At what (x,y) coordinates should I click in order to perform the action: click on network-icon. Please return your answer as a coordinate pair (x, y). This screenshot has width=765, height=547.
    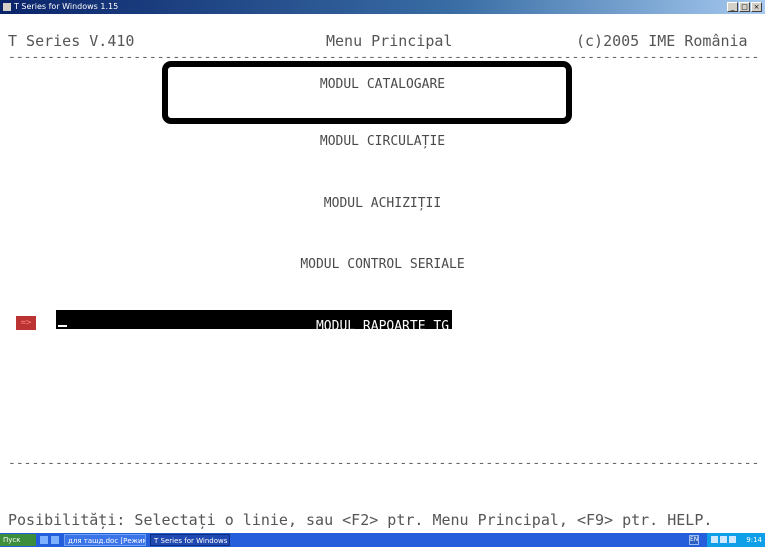
    Looking at the image, I should click on (723, 539).